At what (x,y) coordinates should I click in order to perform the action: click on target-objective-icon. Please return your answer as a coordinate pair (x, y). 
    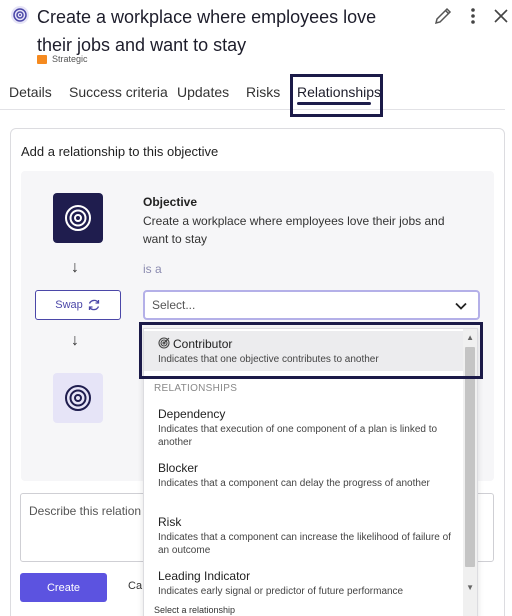
    Looking at the image, I should click on (78, 398).